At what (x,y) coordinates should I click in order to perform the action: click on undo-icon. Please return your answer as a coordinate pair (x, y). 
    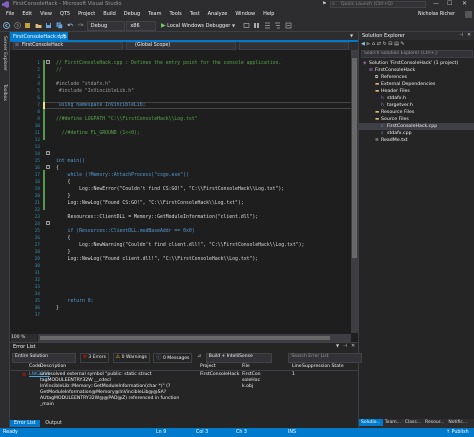
    Looking at the image, I should click on (70, 25).